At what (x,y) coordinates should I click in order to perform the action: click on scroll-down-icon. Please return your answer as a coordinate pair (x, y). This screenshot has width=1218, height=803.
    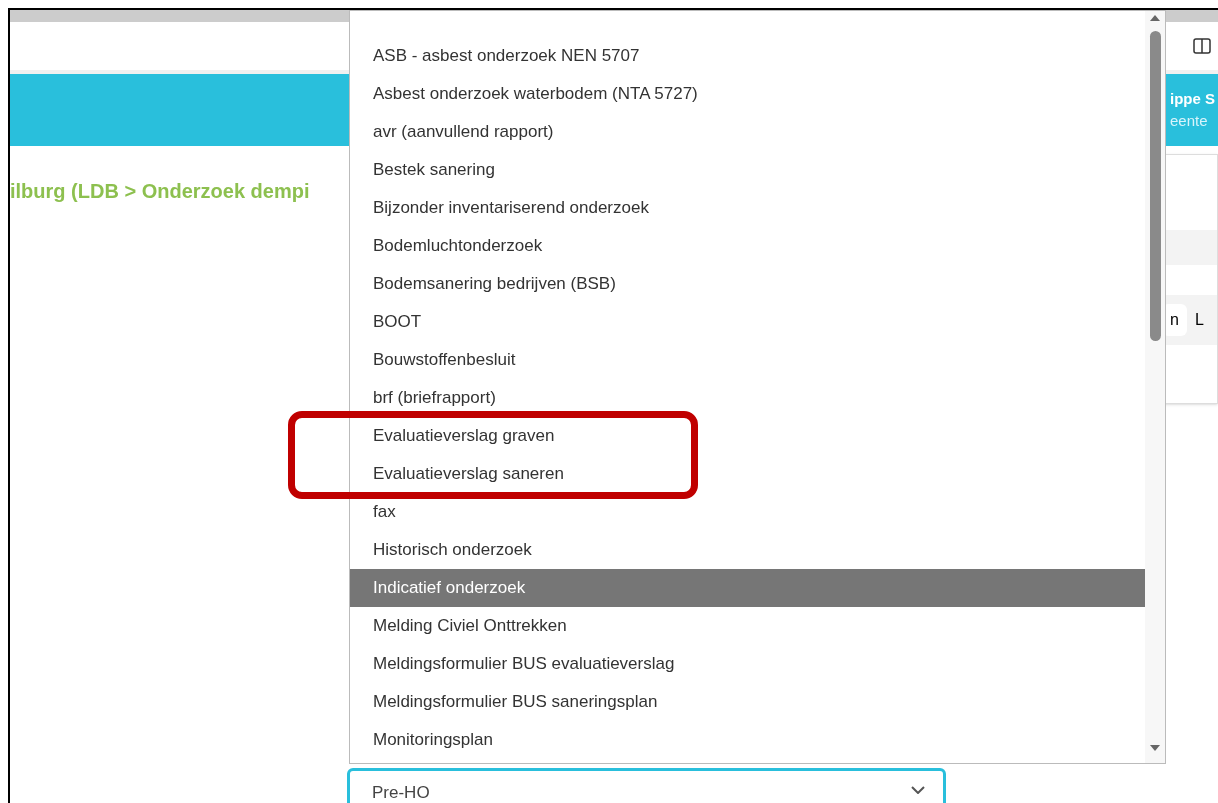
    Looking at the image, I should click on (1155, 748).